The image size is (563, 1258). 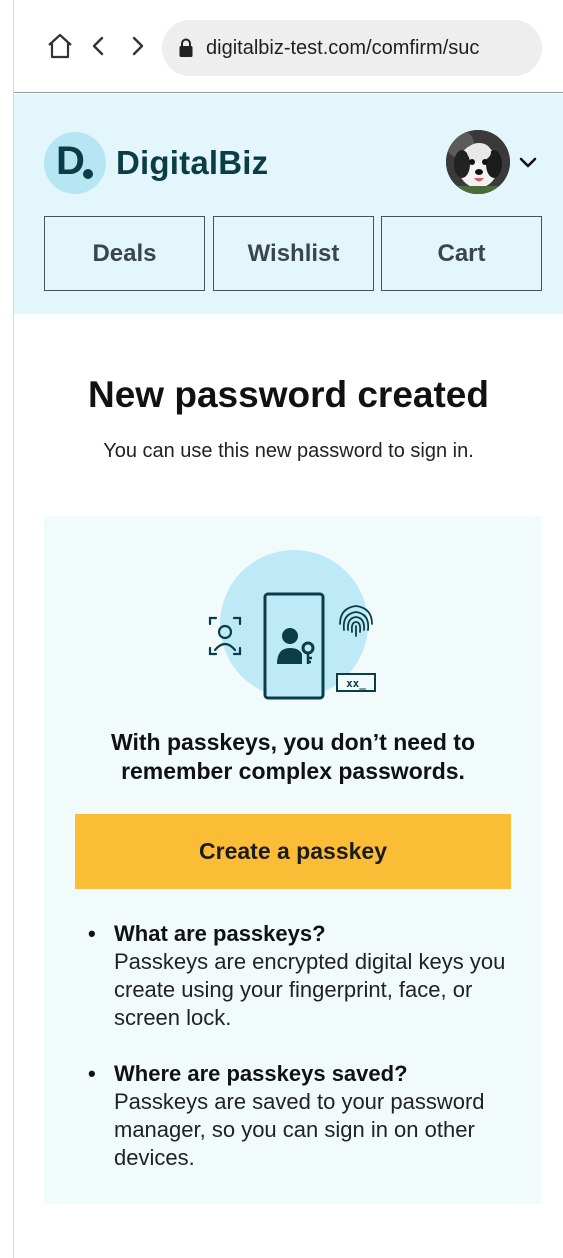 I want to click on avatar, so click(x=478, y=162).